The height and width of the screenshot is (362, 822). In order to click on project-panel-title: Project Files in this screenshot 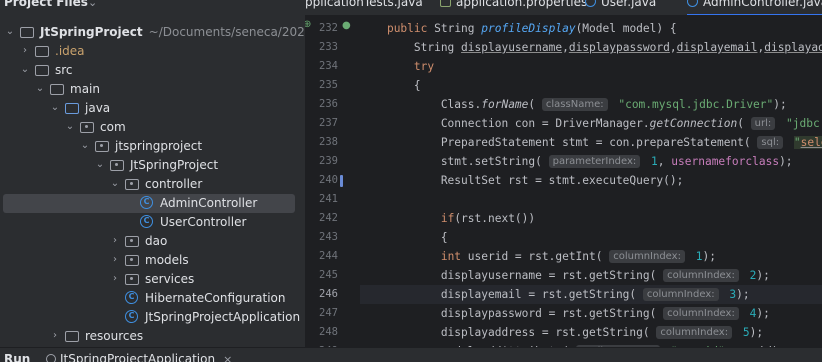, I will do `click(46, 4)`.